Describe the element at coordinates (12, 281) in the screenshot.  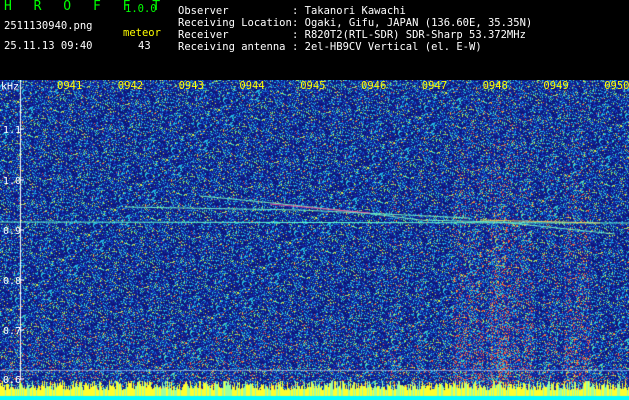
I see `y-tick-label: 0.8` at that location.